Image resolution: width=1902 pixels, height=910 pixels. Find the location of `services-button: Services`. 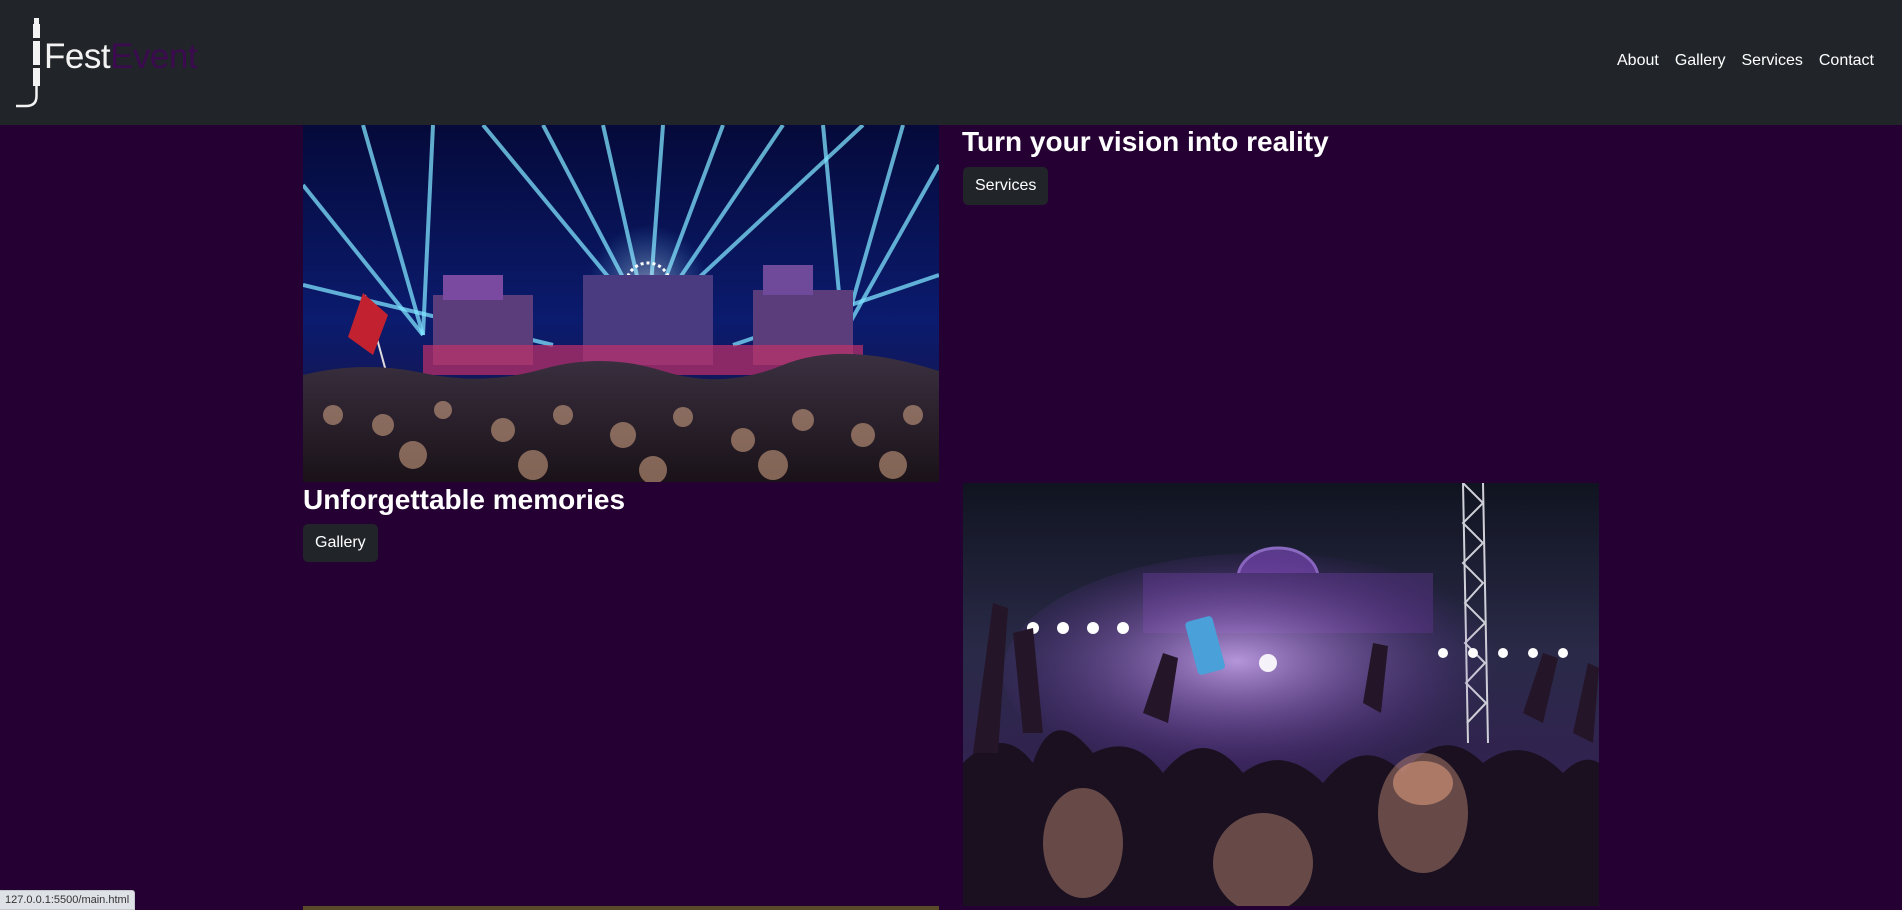

services-button: Services is located at coordinates (1006, 186).